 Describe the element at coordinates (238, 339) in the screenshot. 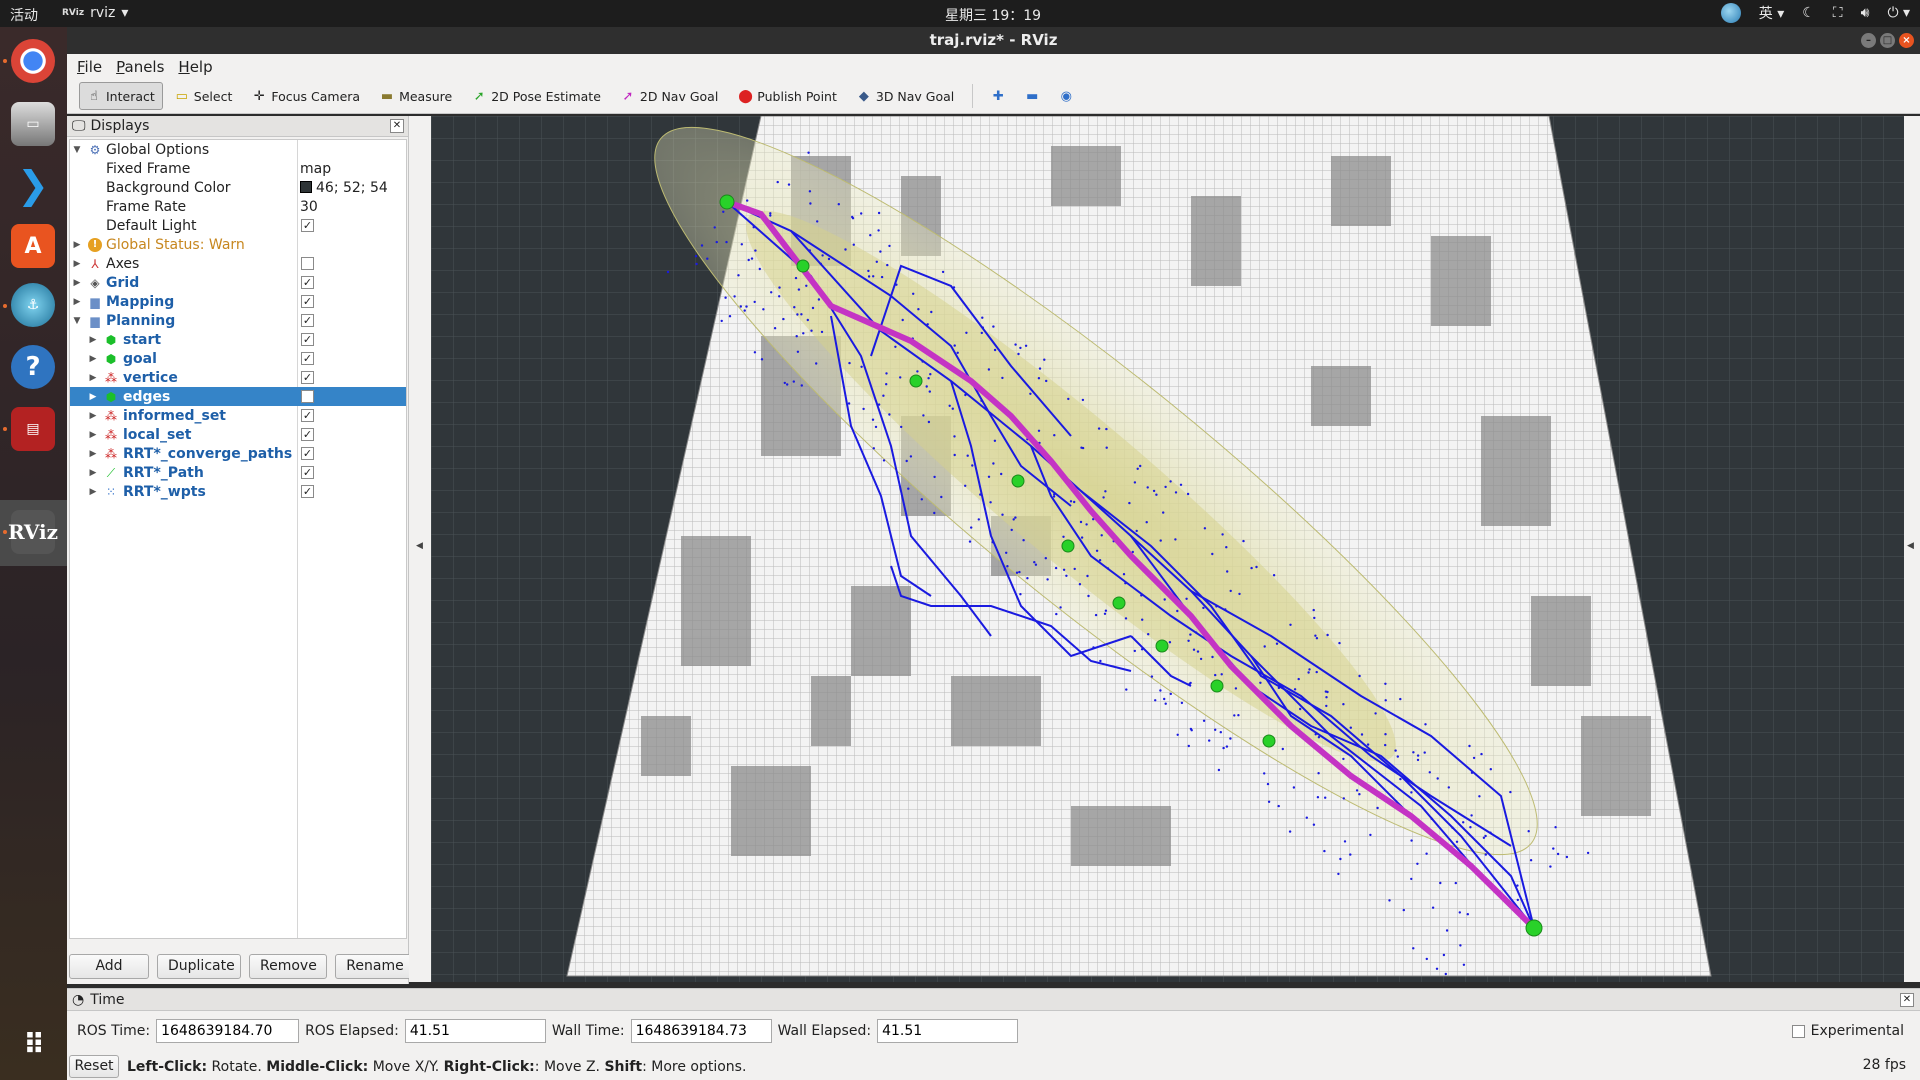

I see `tree-row-start: ▶ ⬢ start ✓` at that location.